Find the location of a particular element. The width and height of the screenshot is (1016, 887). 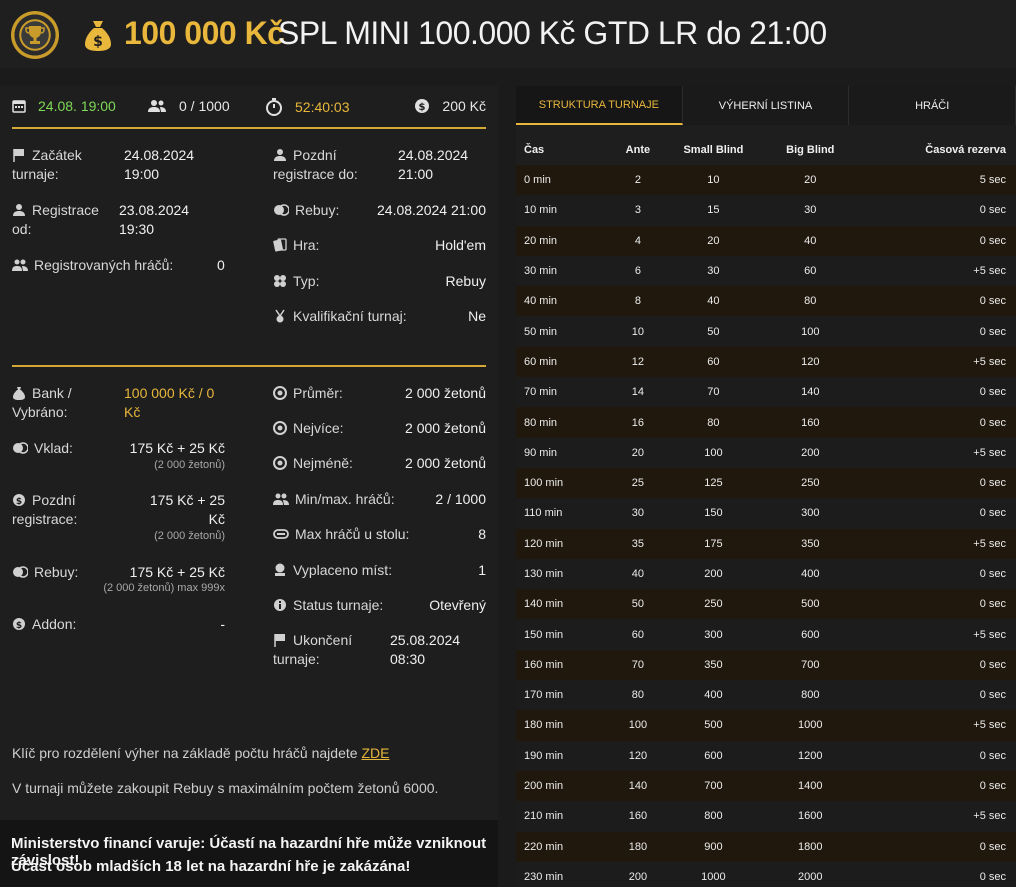

summary-players: 0 / 1000 is located at coordinates (188, 106).